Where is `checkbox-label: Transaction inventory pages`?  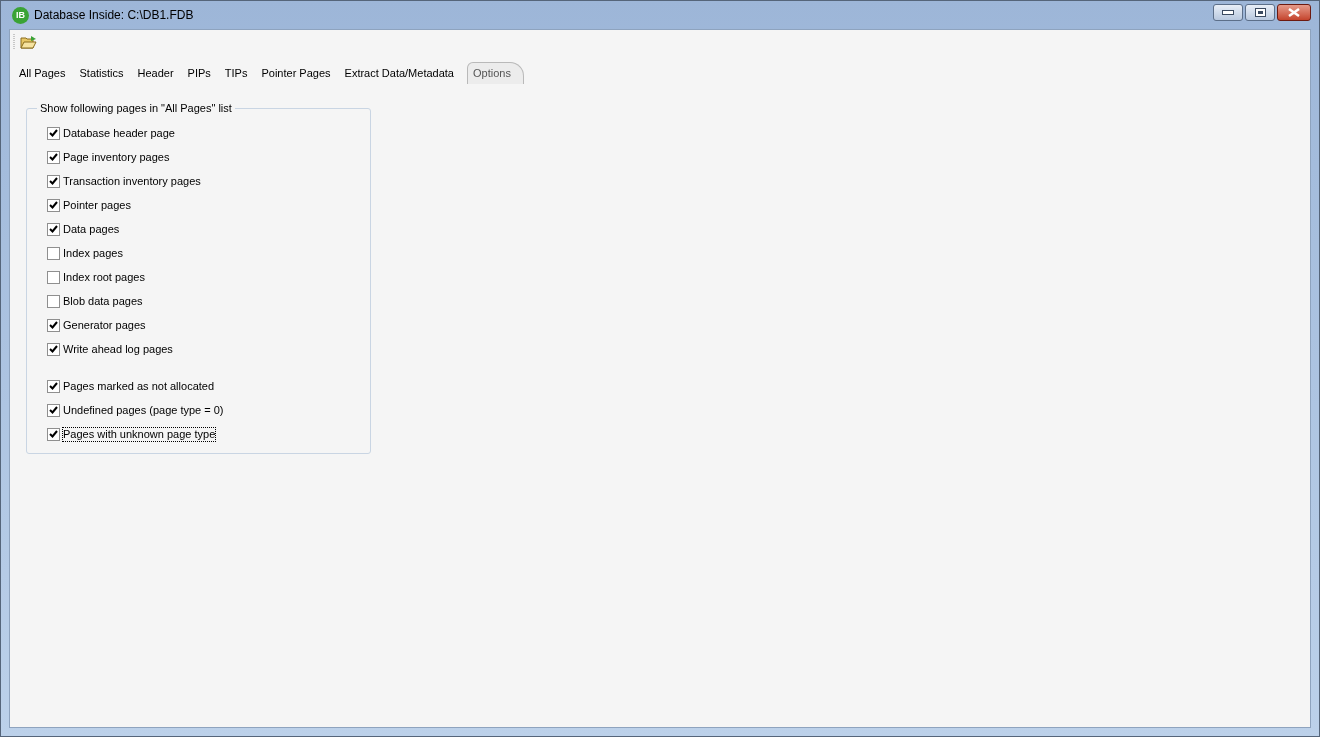 checkbox-label: Transaction inventory pages is located at coordinates (132, 181).